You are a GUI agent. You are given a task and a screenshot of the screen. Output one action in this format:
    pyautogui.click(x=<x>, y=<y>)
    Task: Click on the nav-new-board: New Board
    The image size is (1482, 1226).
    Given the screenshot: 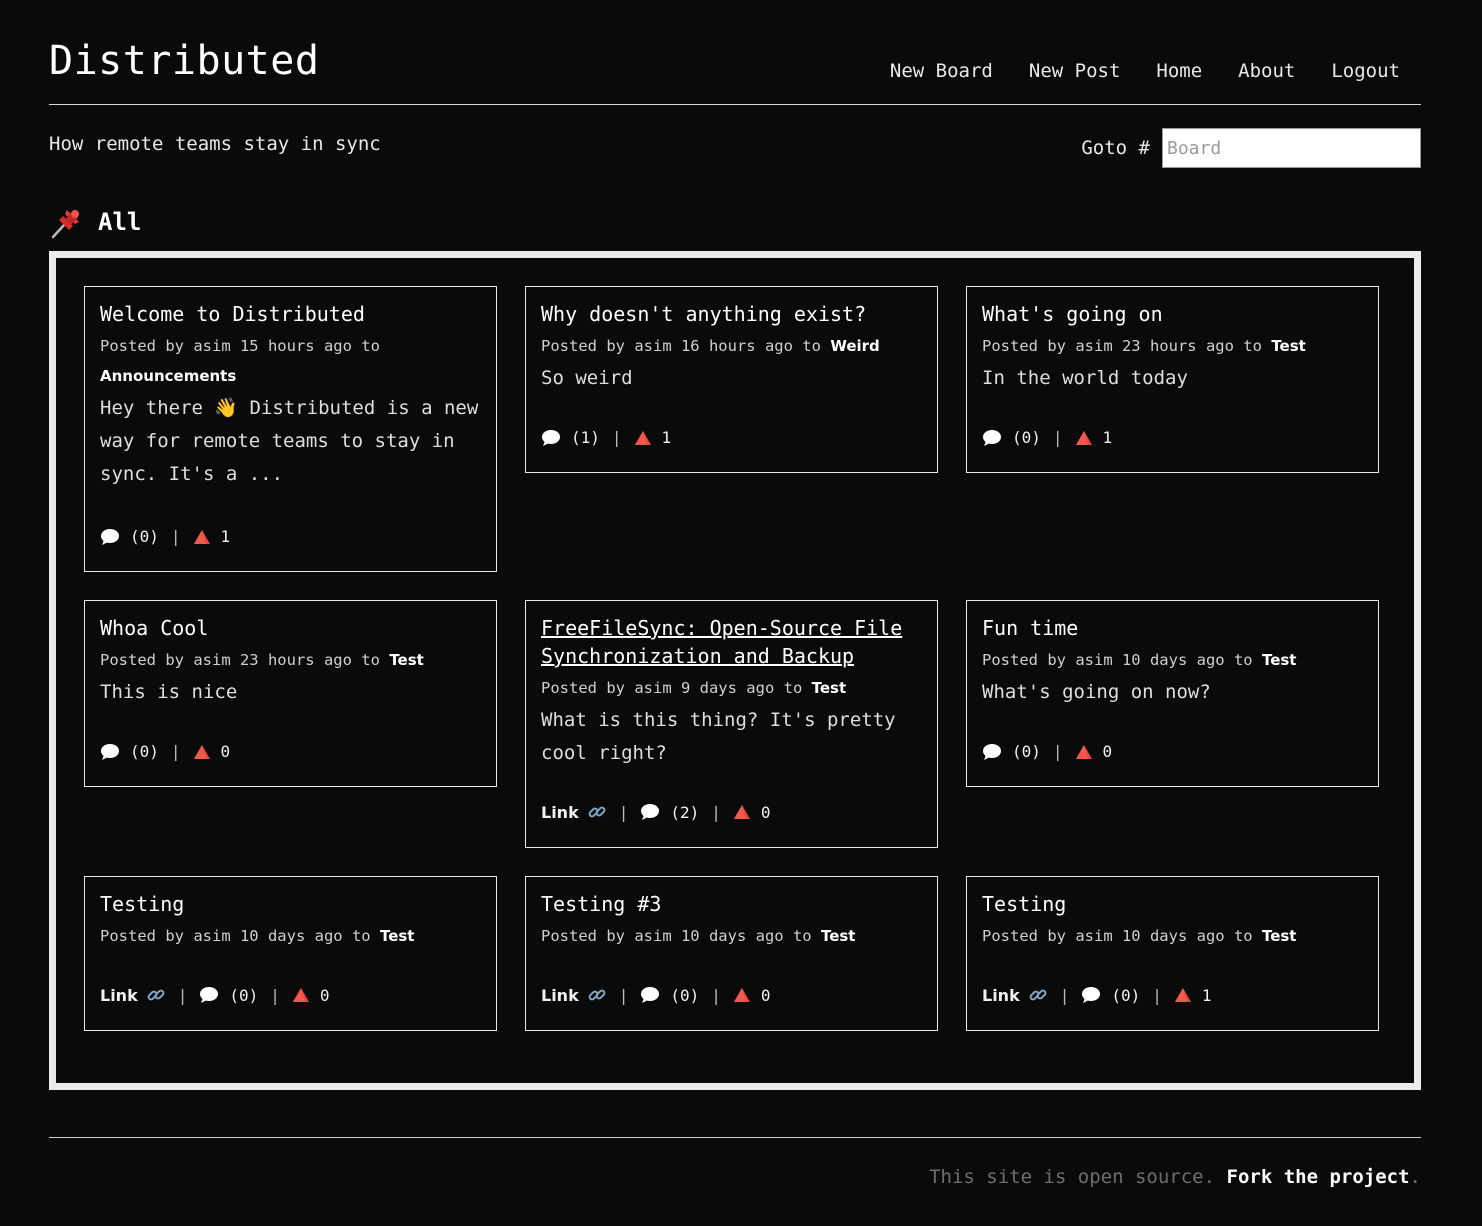 What is the action you would take?
    pyautogui.click(x=941, y=71)
    